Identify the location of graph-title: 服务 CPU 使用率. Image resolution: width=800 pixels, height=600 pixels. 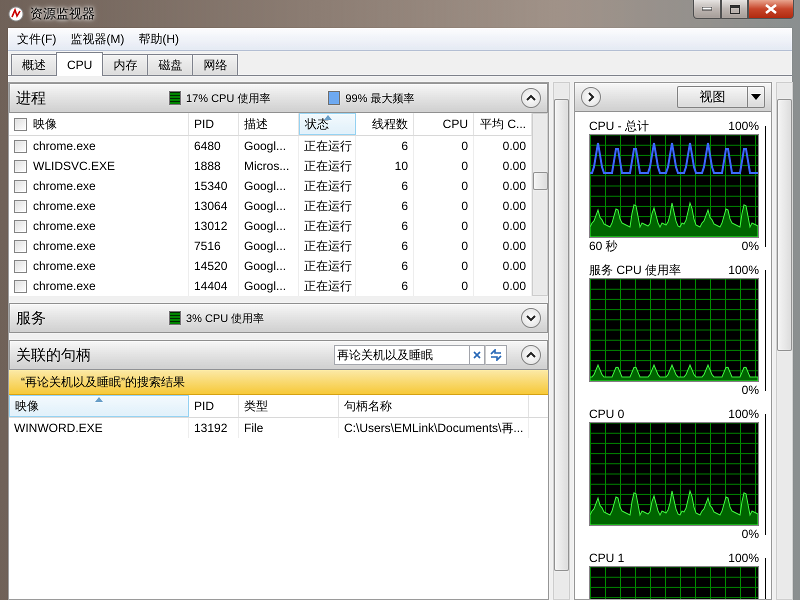
(635, 270).